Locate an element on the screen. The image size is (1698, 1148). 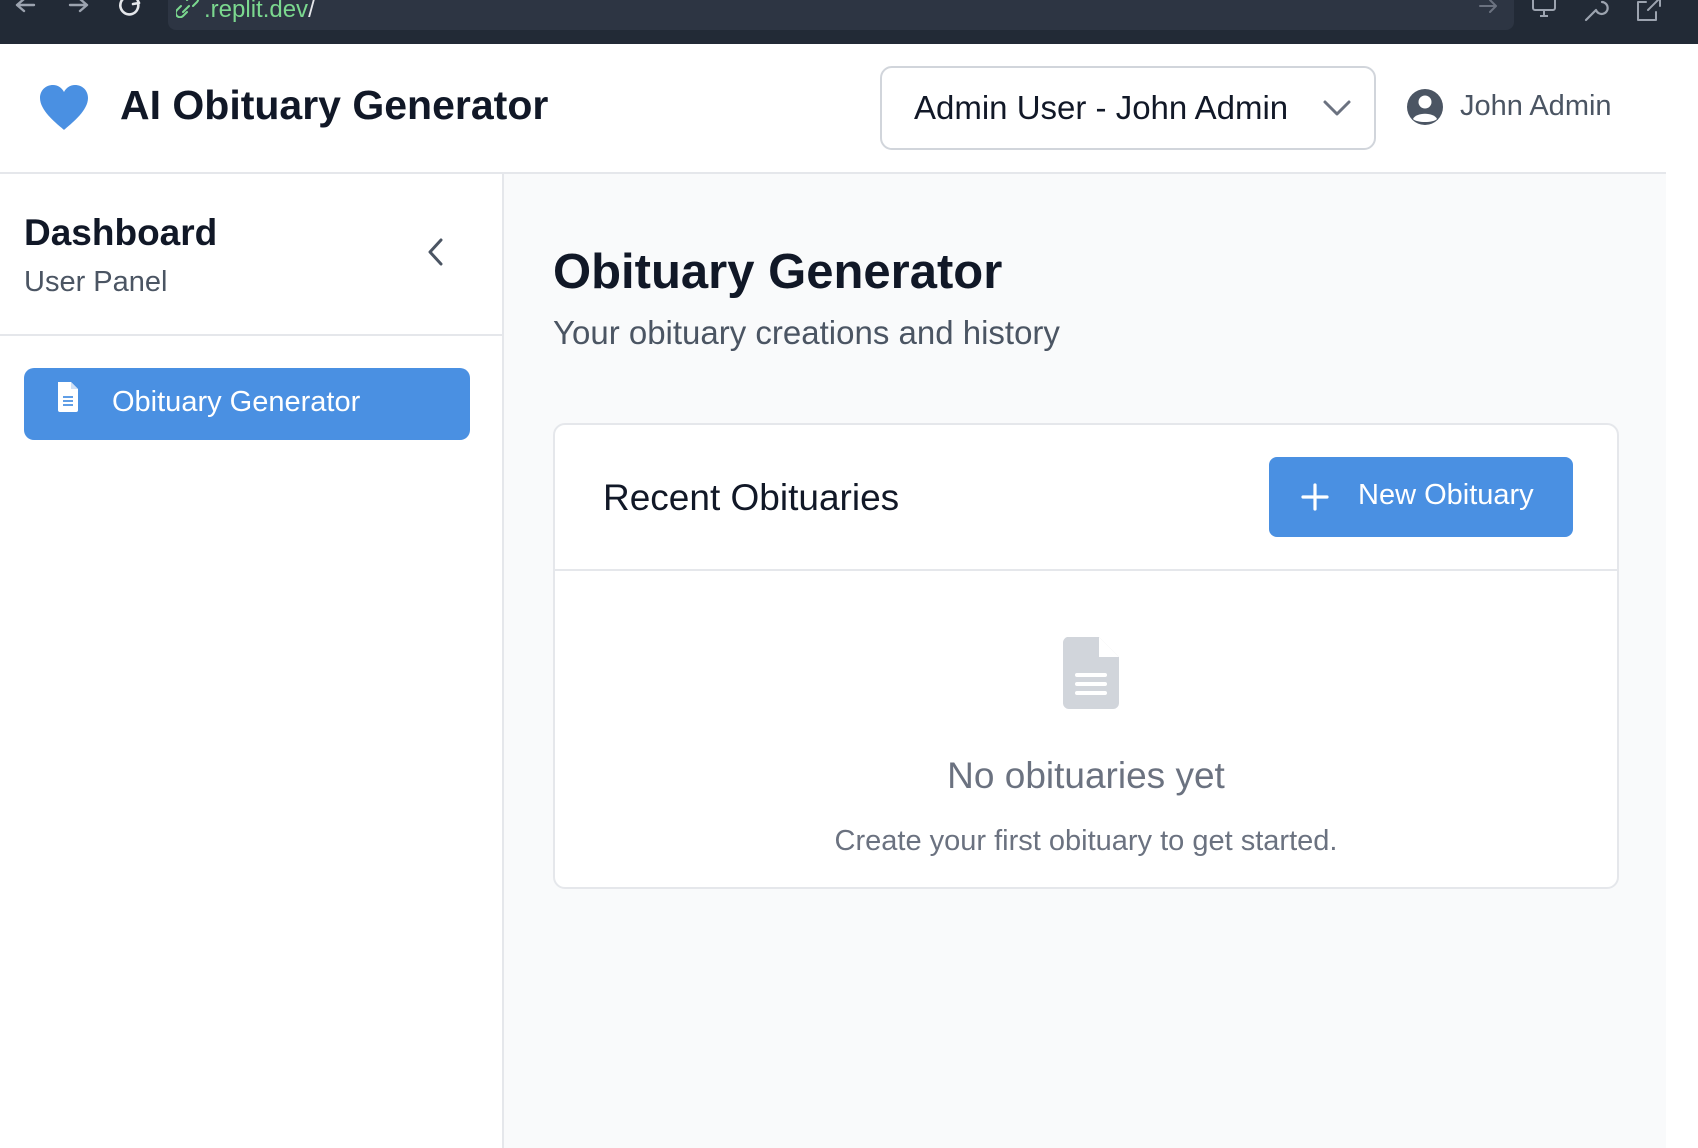
sidebar-title: Dashboard is located at coordinates (121, 232).